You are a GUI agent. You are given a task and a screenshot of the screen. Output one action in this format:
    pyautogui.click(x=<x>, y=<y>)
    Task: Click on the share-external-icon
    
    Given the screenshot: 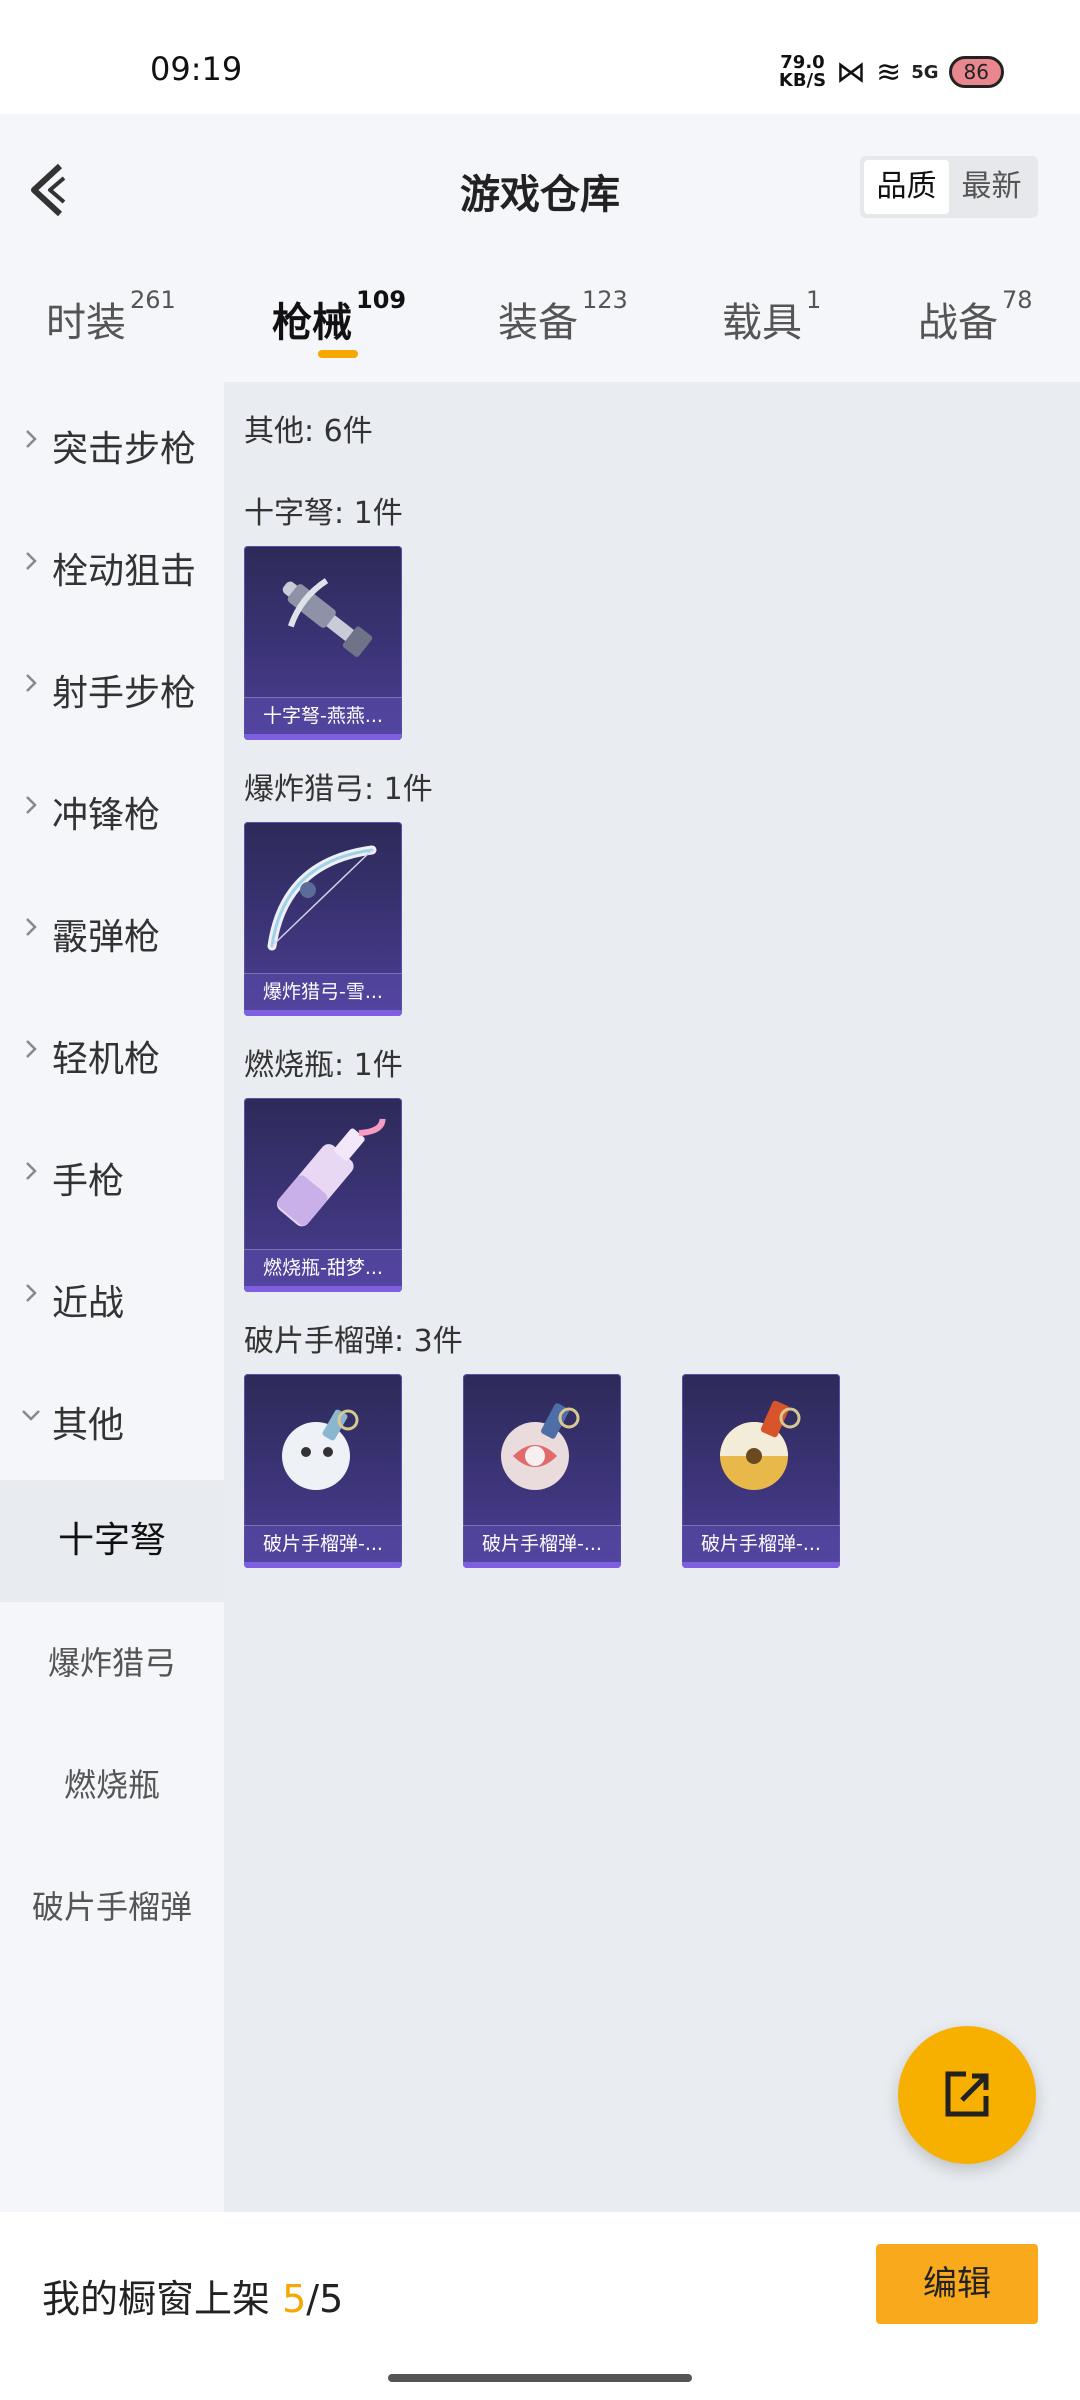 What is the action you would take?
    pyautogui.click(x=967, y=2094)
    